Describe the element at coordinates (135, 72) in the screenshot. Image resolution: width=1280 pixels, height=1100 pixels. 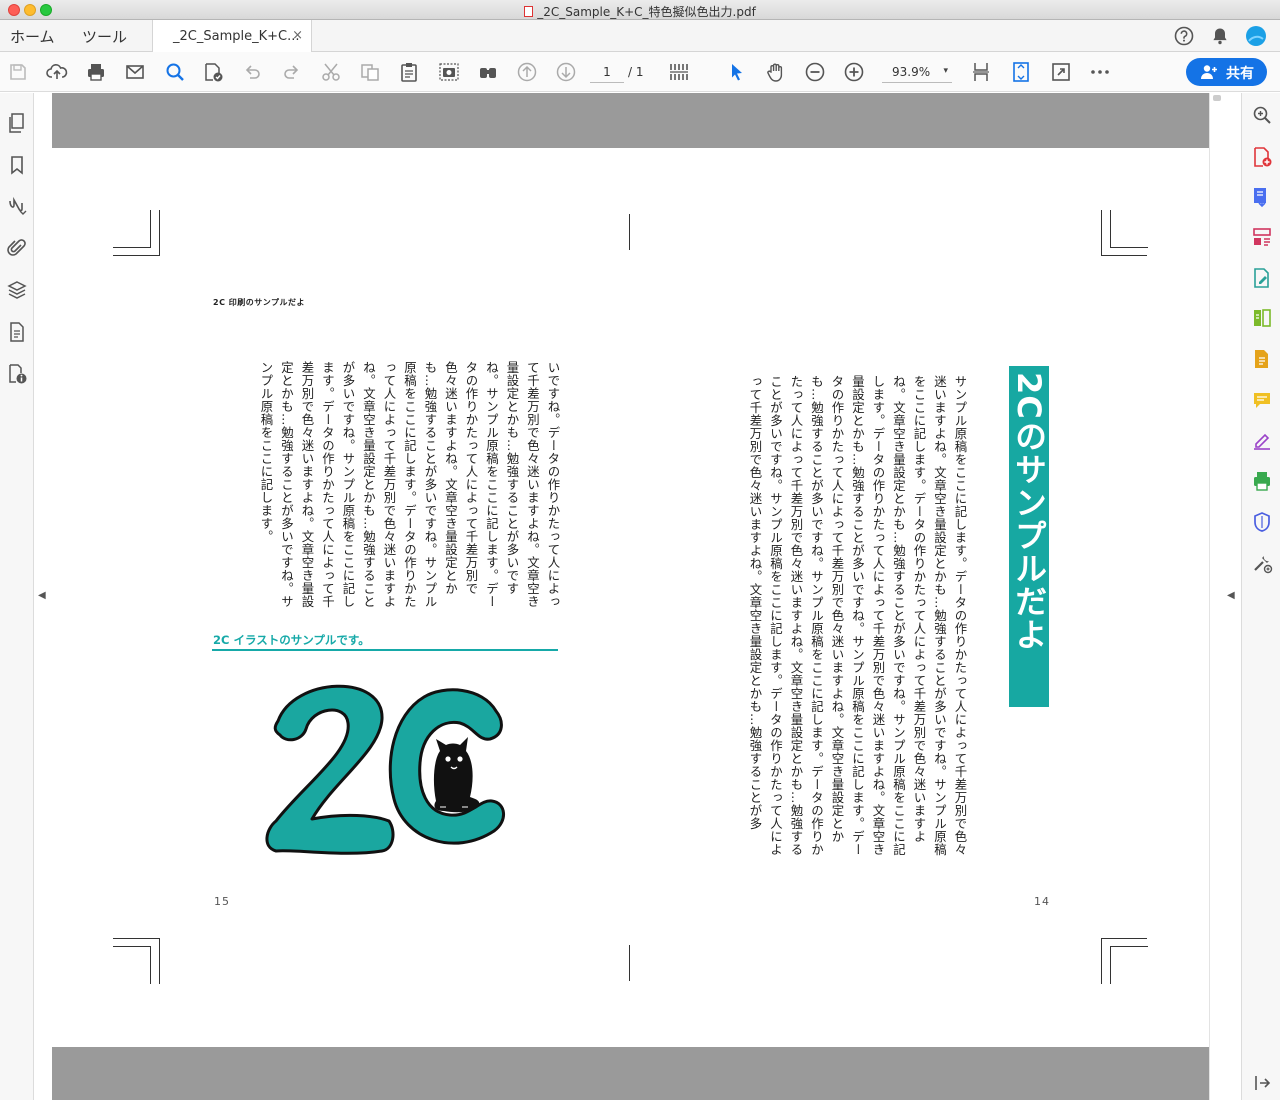
I see `email-icon` at that location.